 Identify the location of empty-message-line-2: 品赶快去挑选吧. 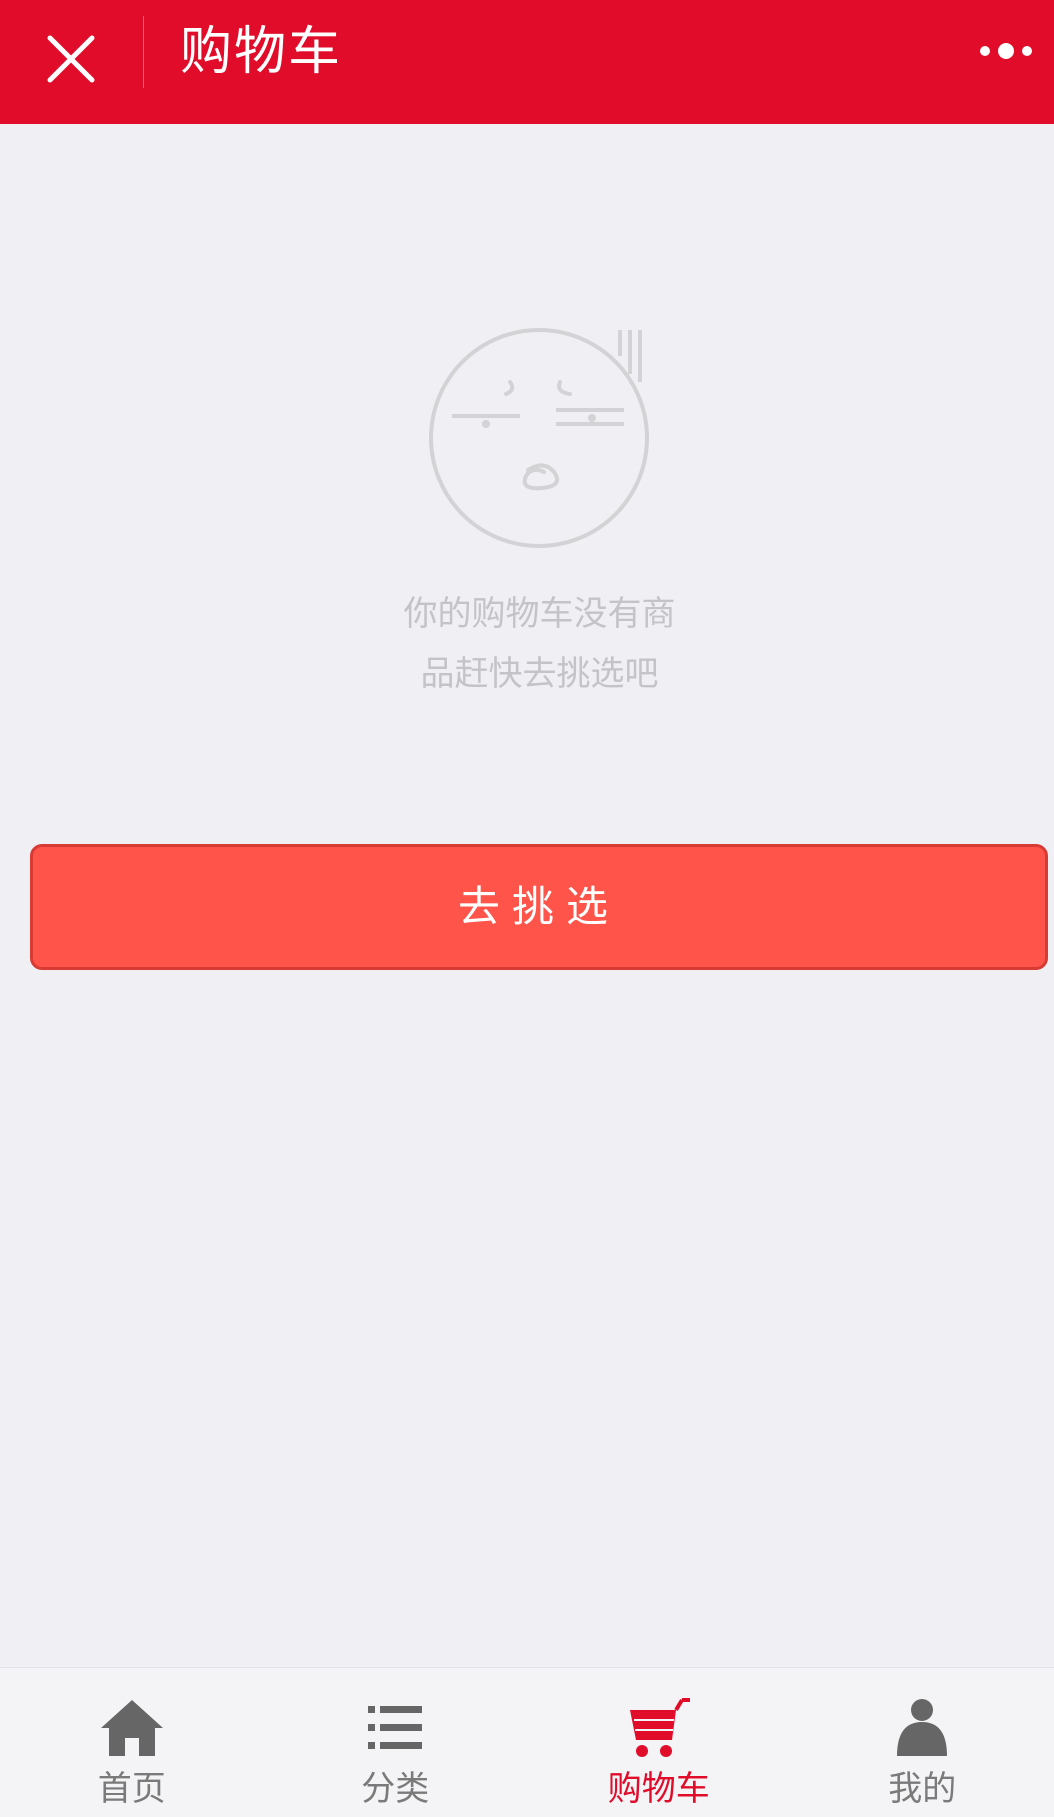
(539, 674).